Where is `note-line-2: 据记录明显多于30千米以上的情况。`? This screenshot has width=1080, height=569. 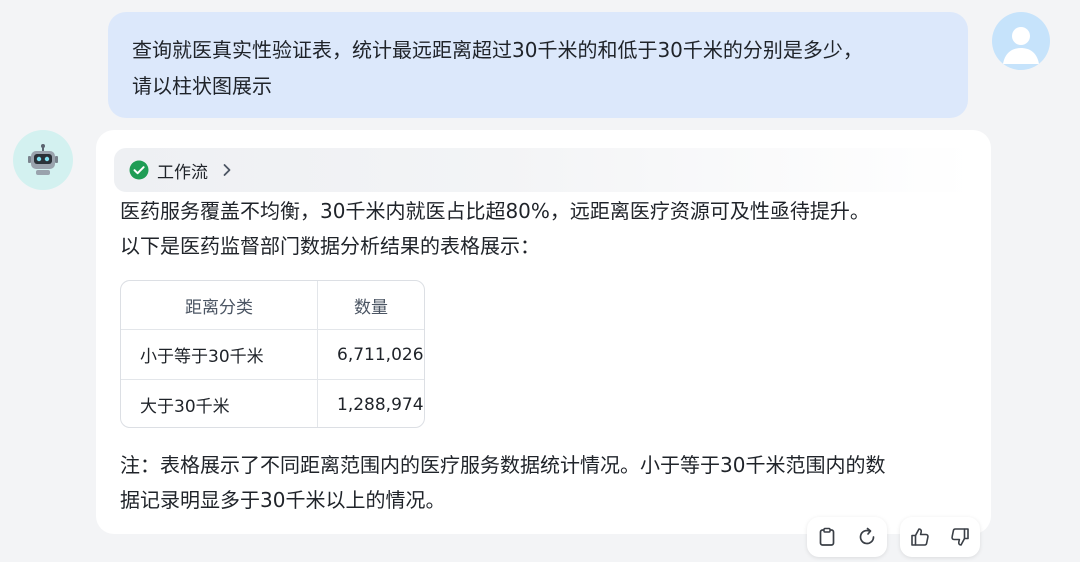 note-line-2: 据记录明显多于30千米以上的情况。 is located at coordinates (283, 500).